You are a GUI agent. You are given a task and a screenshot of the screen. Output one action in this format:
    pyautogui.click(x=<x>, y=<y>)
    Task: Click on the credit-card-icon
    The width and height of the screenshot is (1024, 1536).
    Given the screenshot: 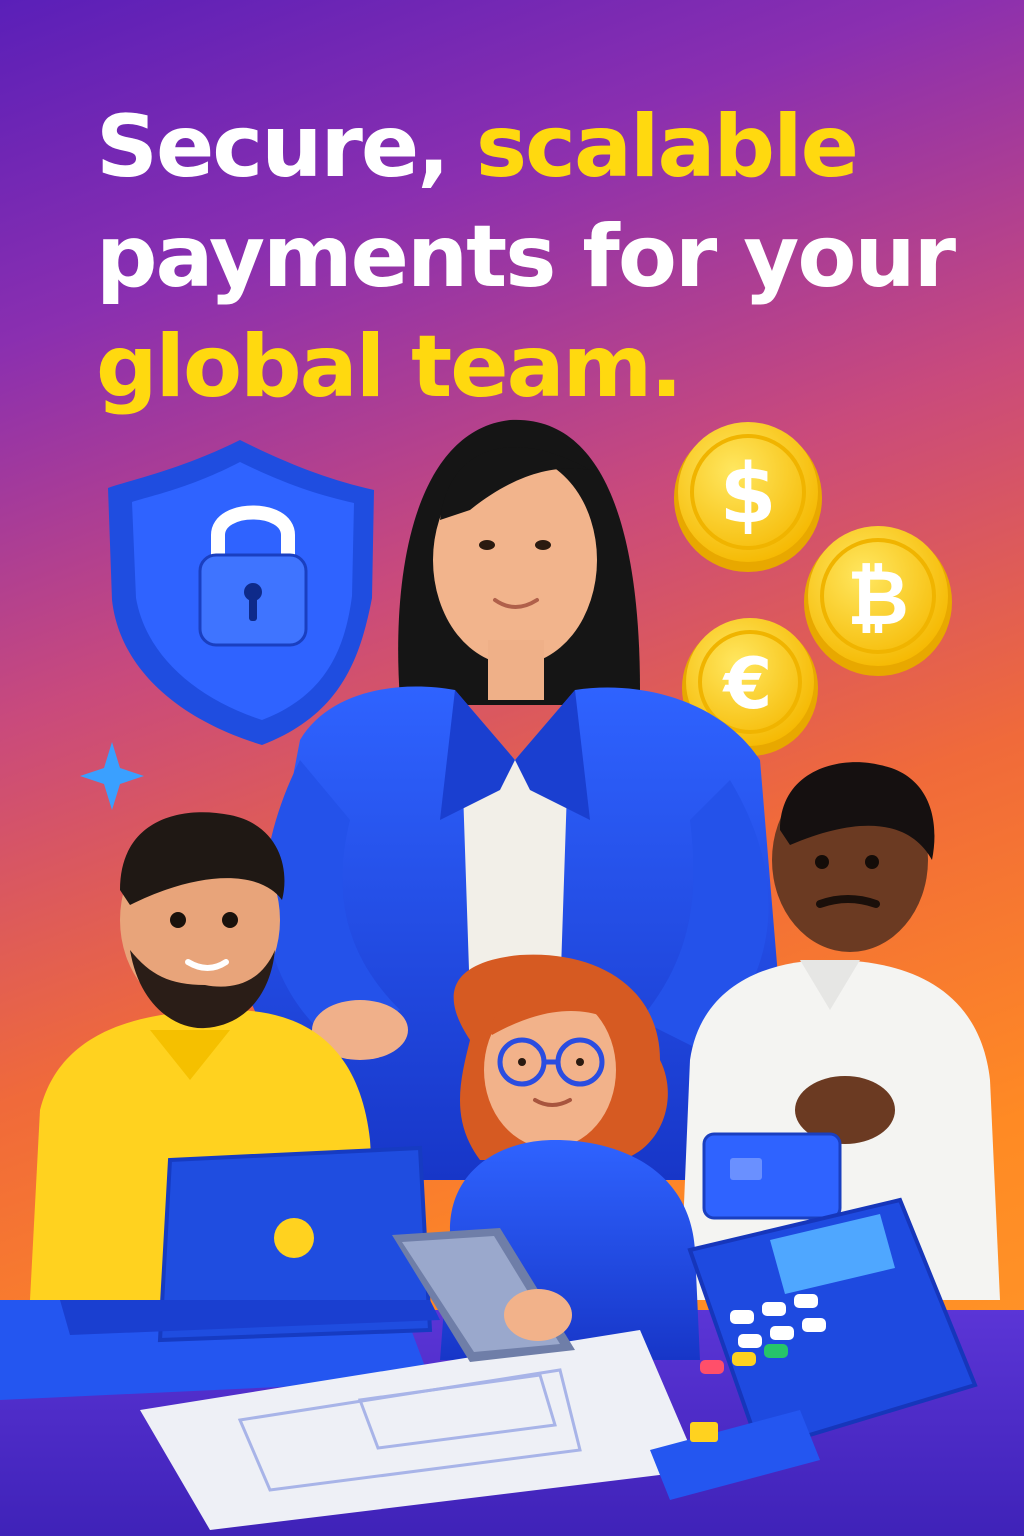 What is the action you would take?
    pyautogui.click(x=772, y=1176)
    